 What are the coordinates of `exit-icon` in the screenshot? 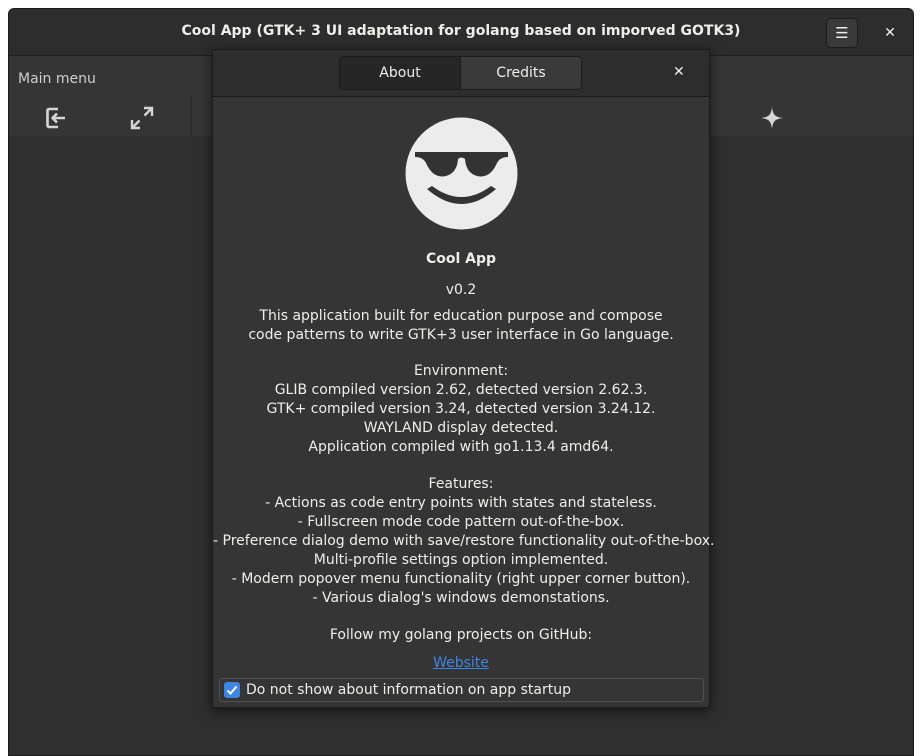 It's located at (57, 118).